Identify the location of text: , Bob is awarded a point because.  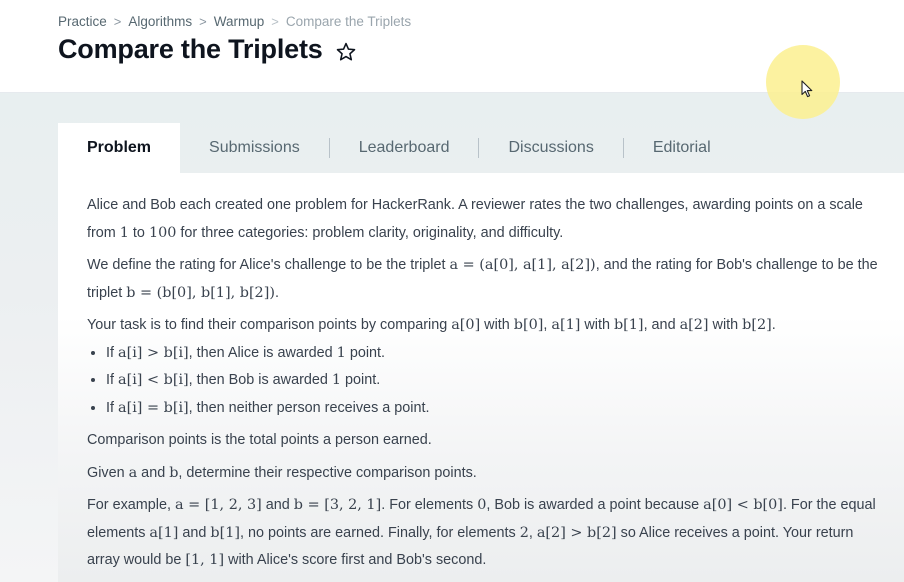
(595, 505).